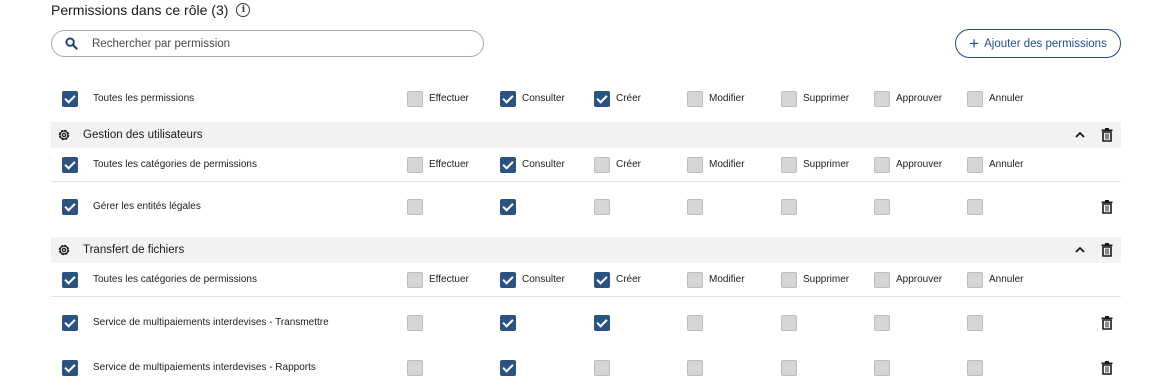 The width and height of the screenshot is (1170, 389). I want to click on search-input, so click(272, 43).